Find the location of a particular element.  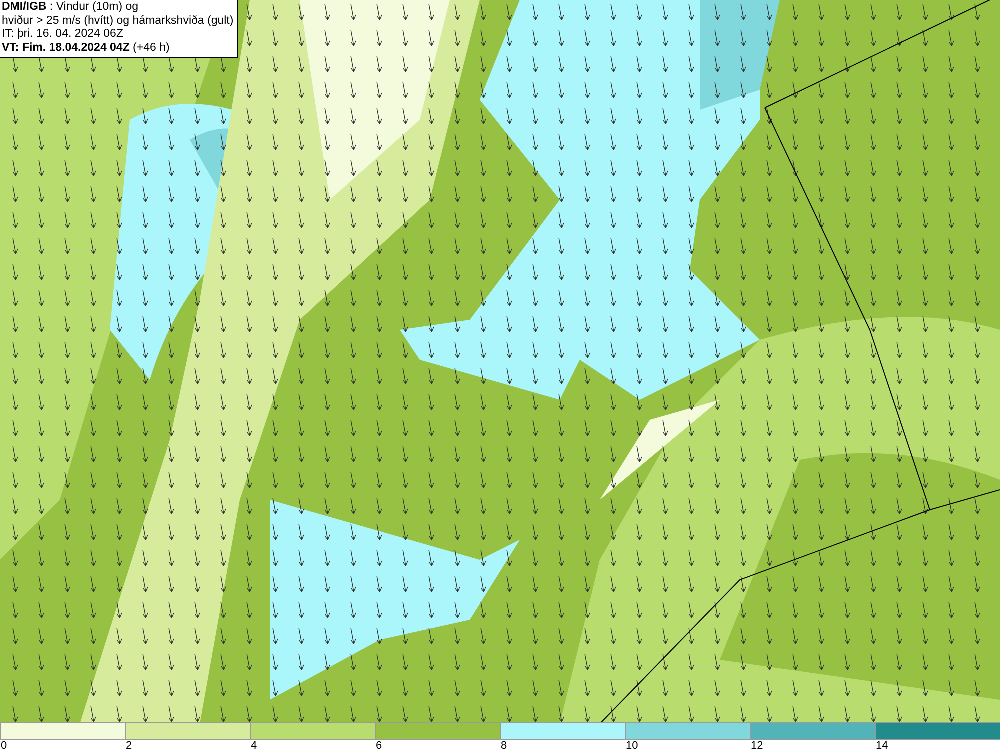

info-line: DMI/IGB : Vindur (10m) og is located at coordinates (71, 7).